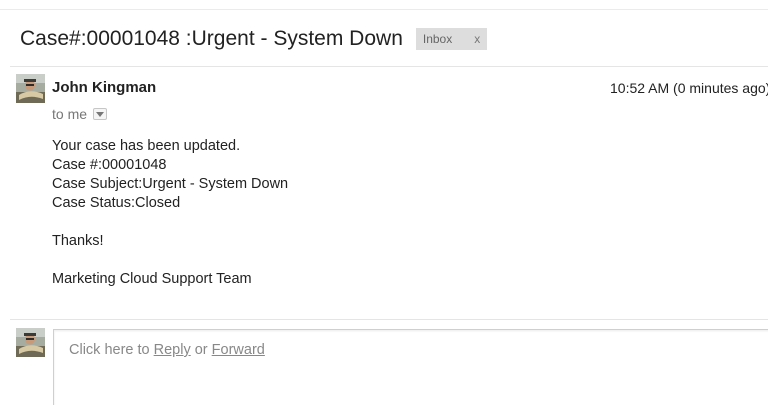 The height and width of the screenshot is (405, 768). Describe the element at coordinates (116, 203) in the screenshot. I see `body-line: Case Status:Closed` at that location.